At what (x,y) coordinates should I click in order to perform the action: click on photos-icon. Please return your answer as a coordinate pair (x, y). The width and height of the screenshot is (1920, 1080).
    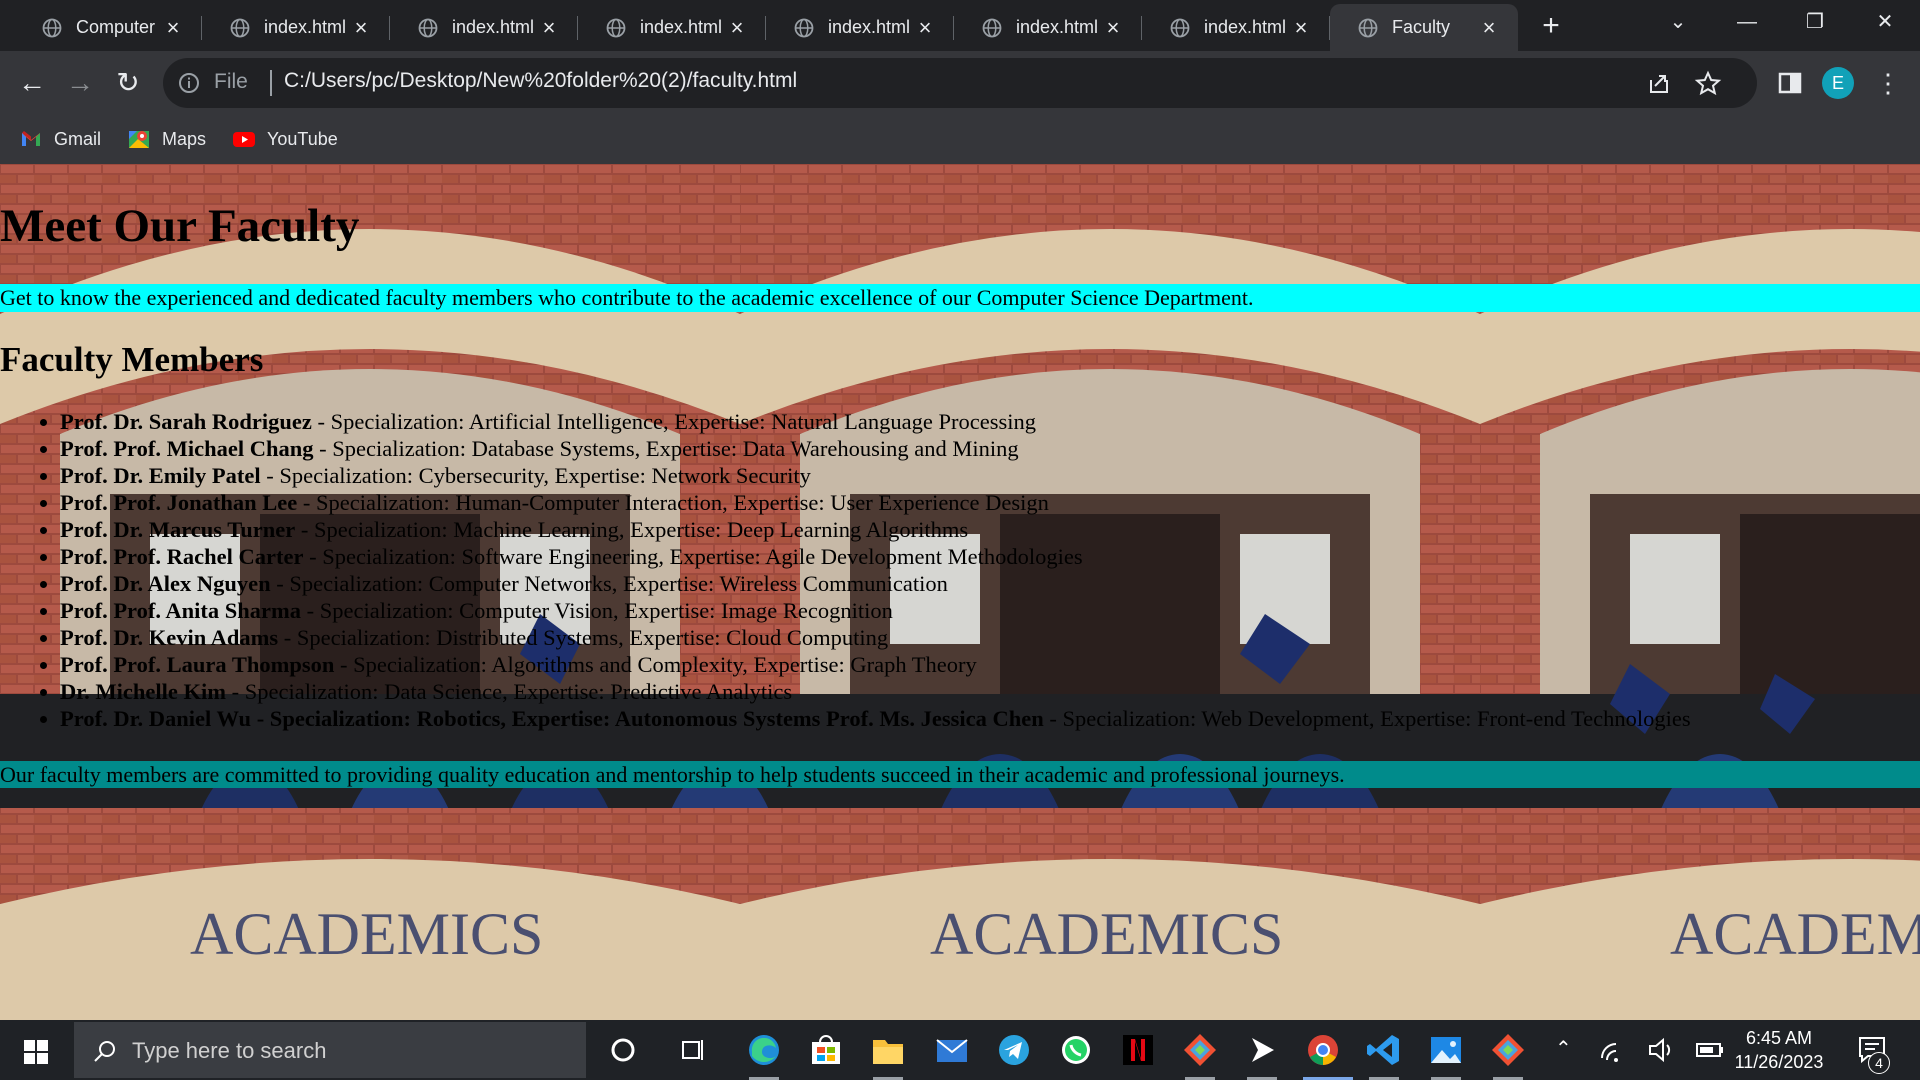
    Looking at the image, I should click on (1446, 1050).